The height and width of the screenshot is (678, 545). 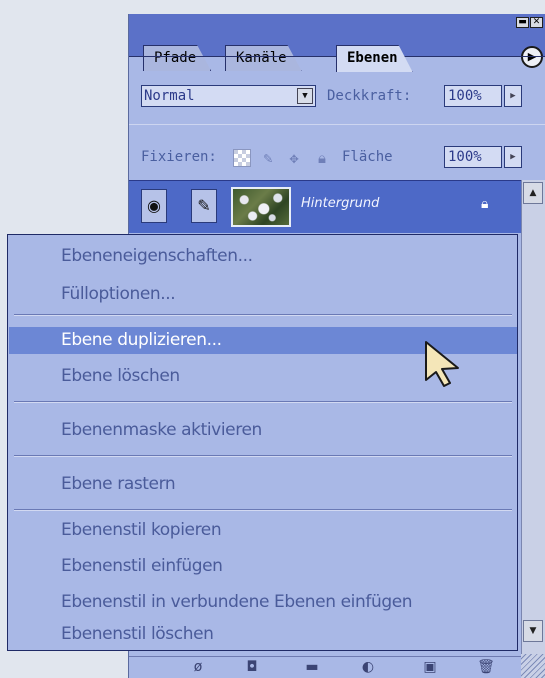 I want to click on adjustment-layer-icon: ◐, so click(x=368, y=667).